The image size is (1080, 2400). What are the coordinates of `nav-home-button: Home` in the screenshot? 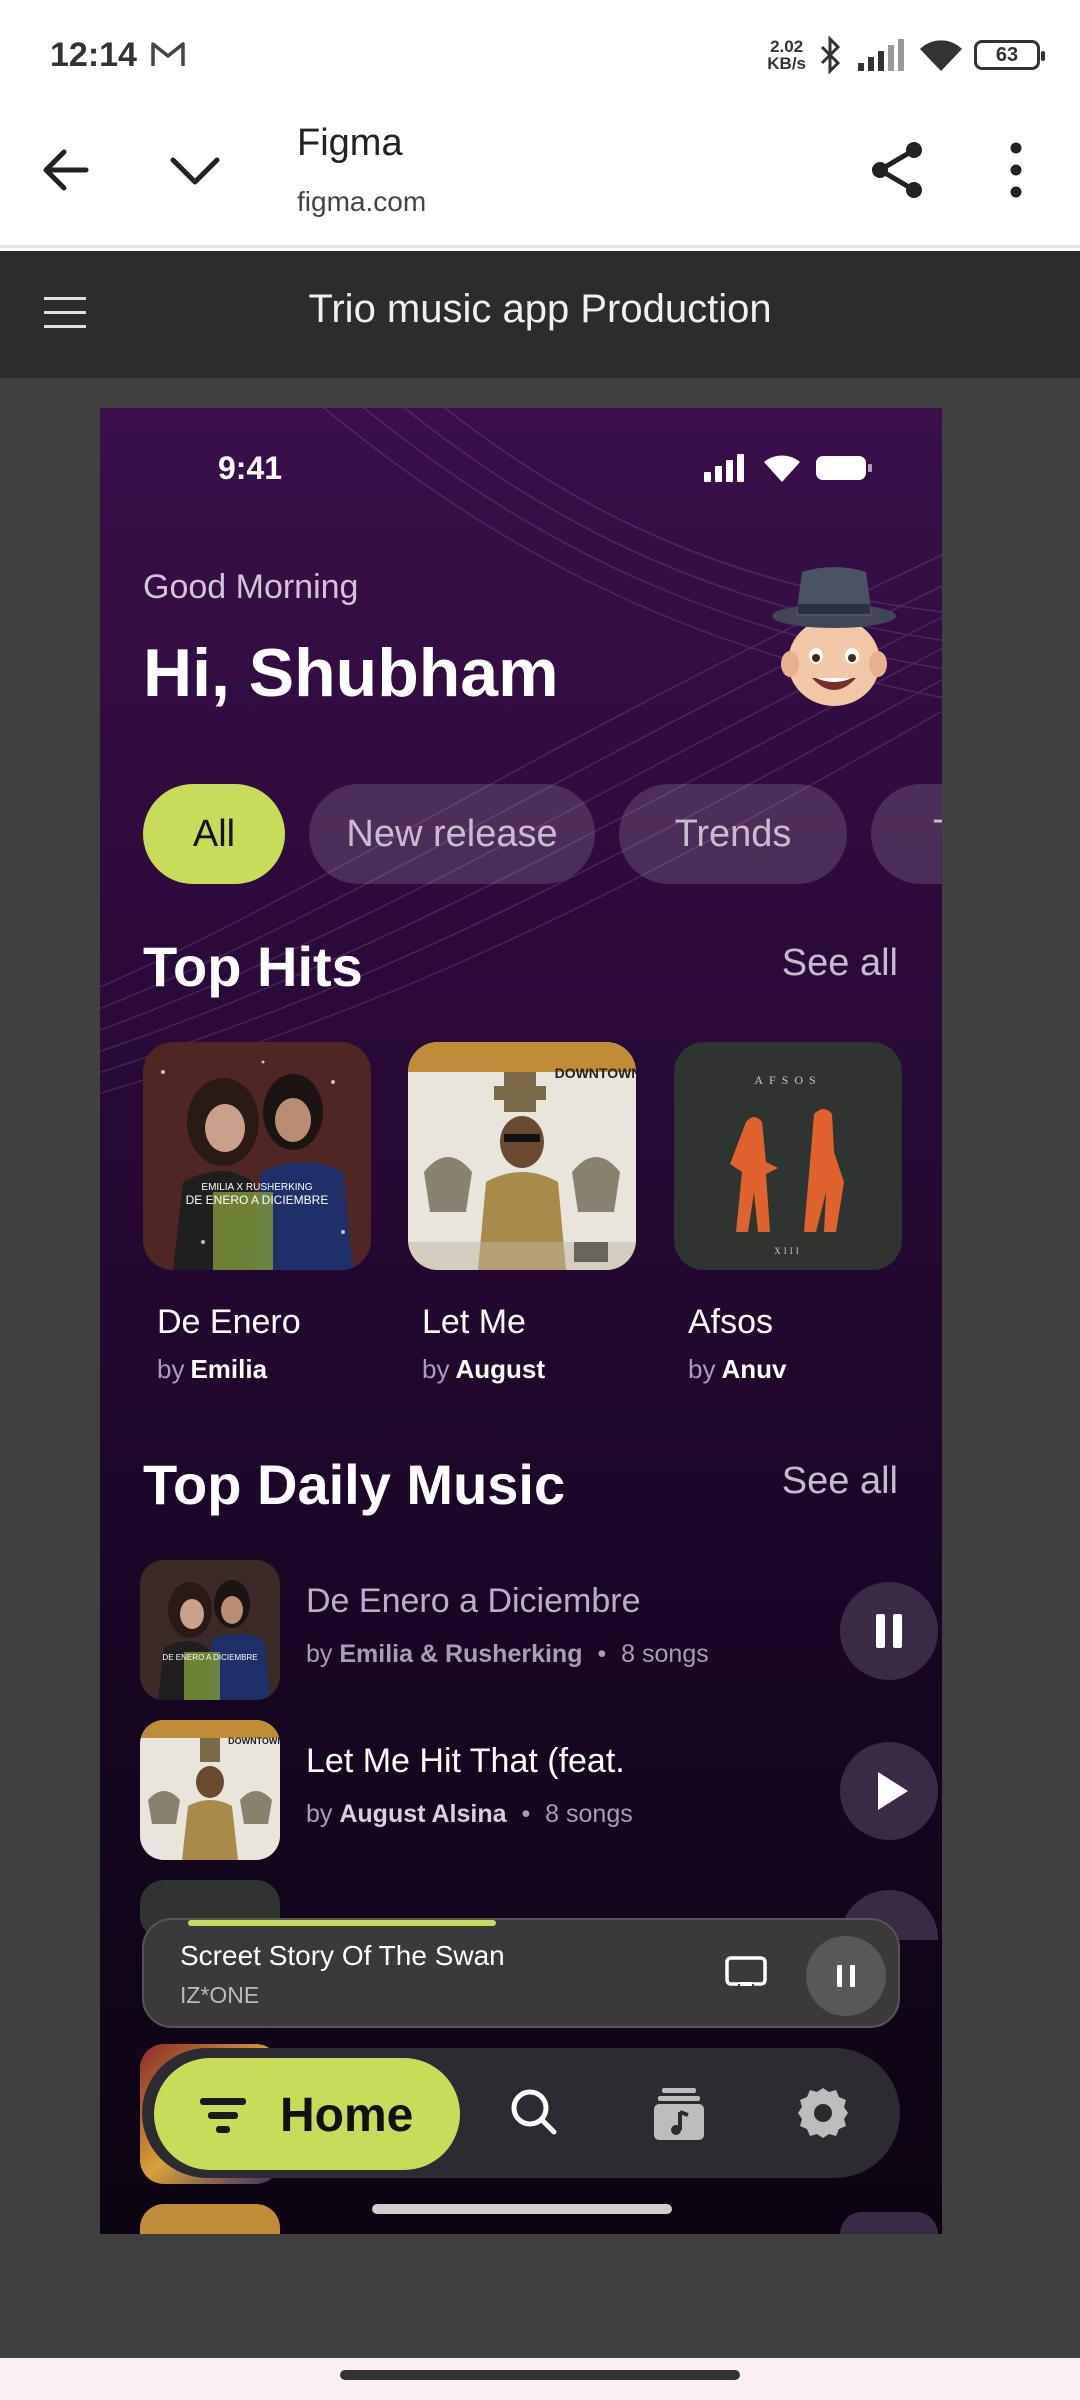 It's located at (307, 2114).